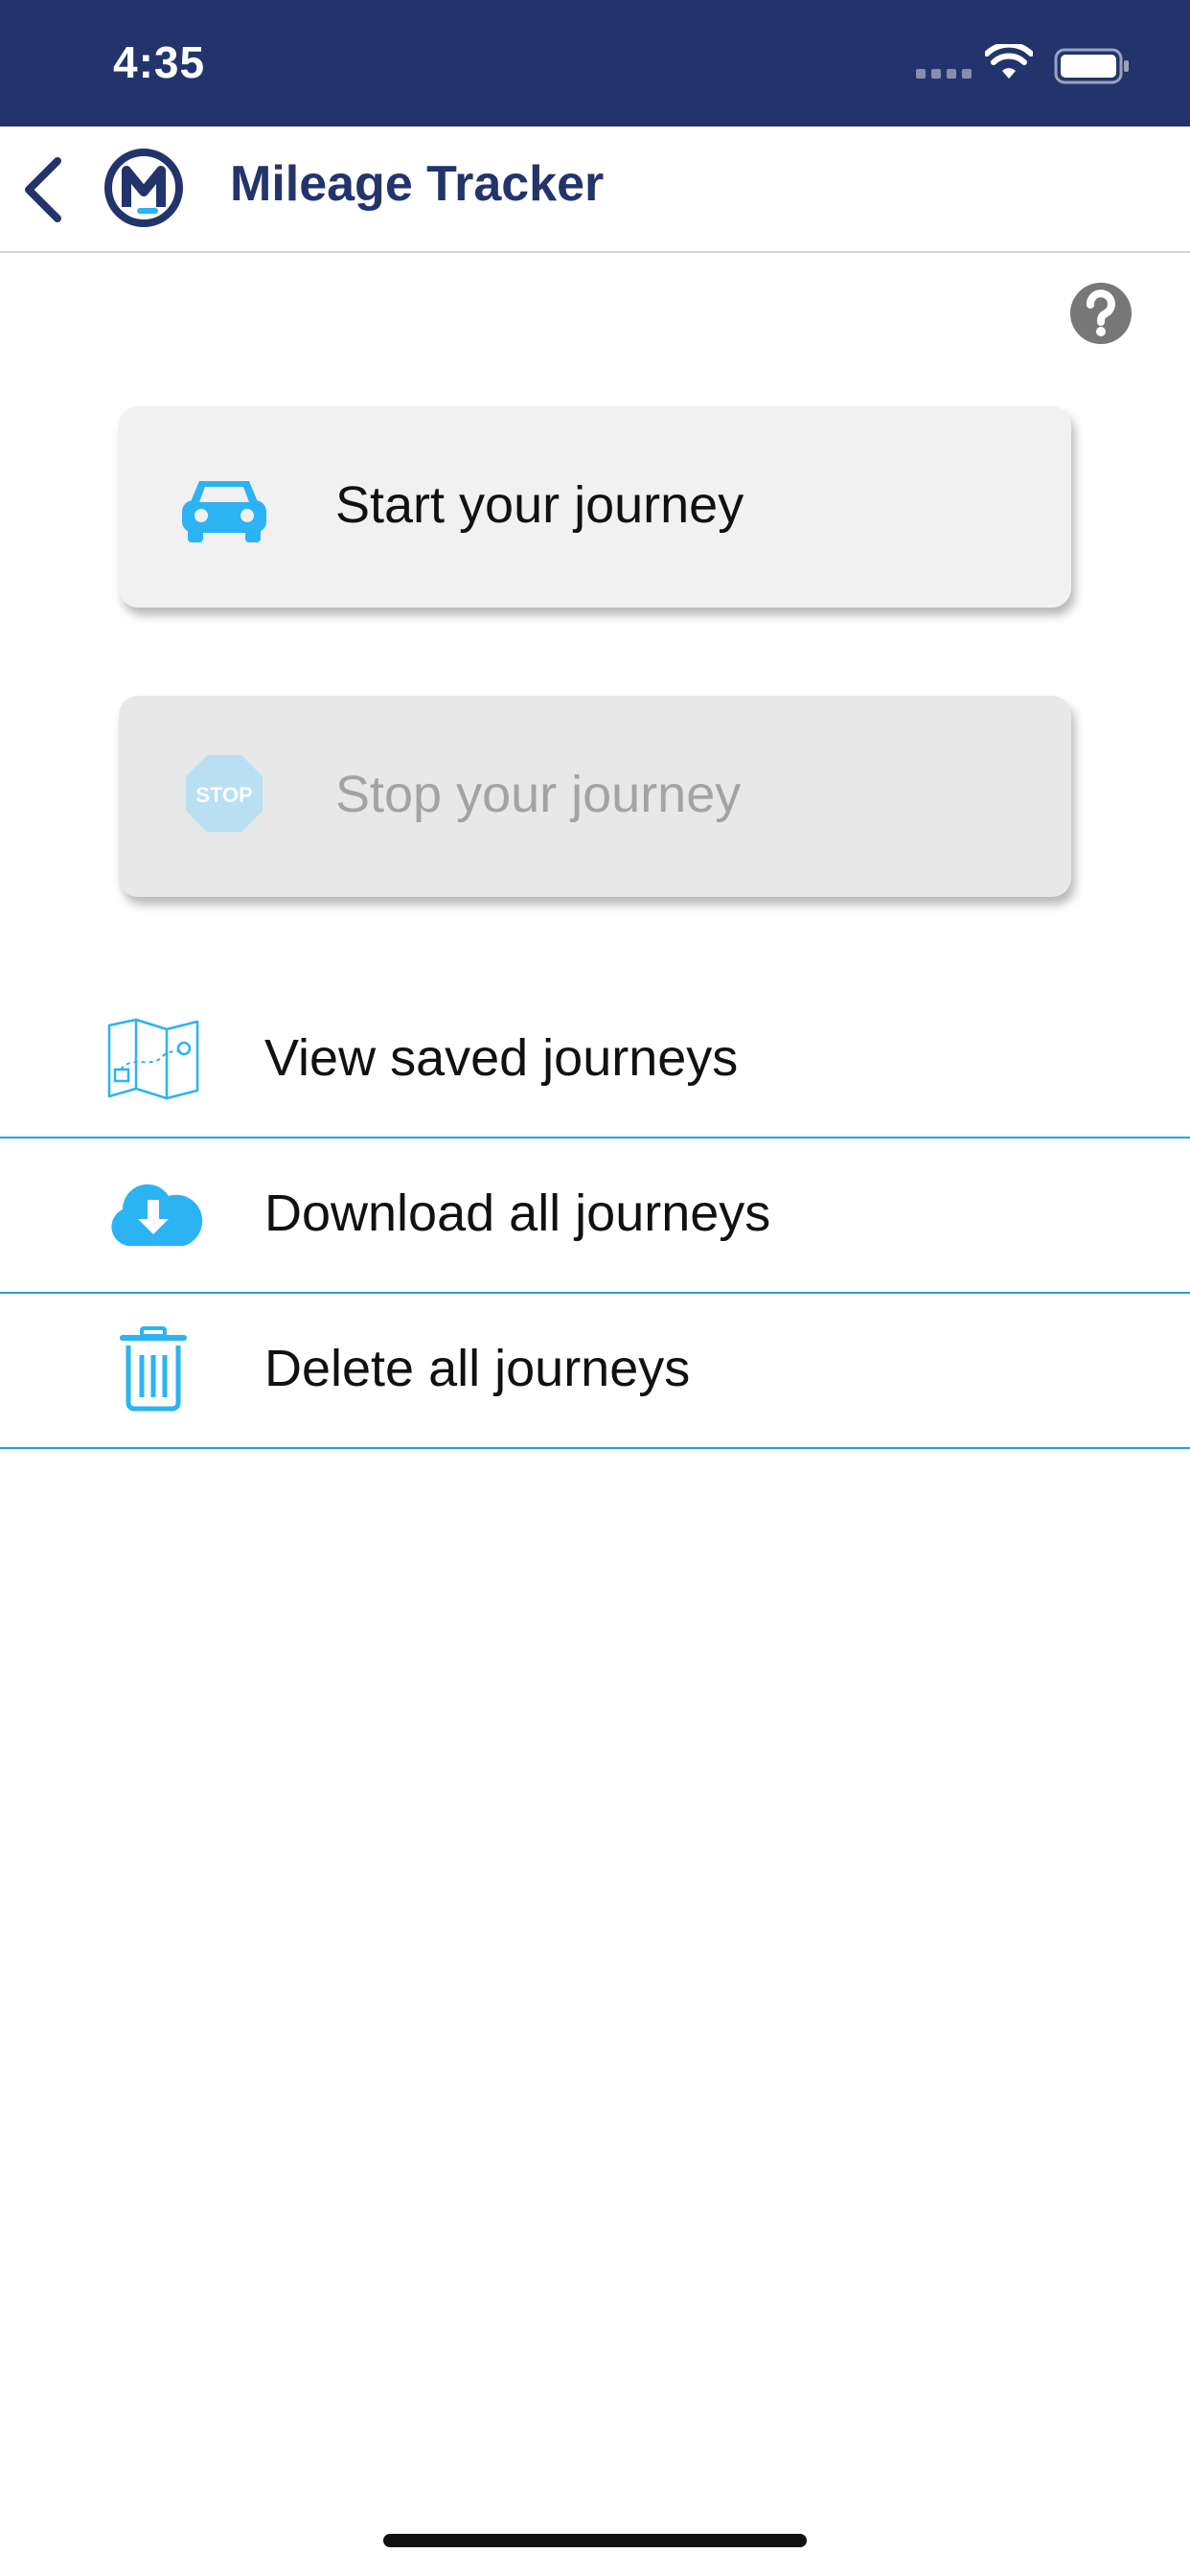 Image resolution: width=1190 pixels, height=2576 pixels. I want to click on car-icon, so click(224, 512).